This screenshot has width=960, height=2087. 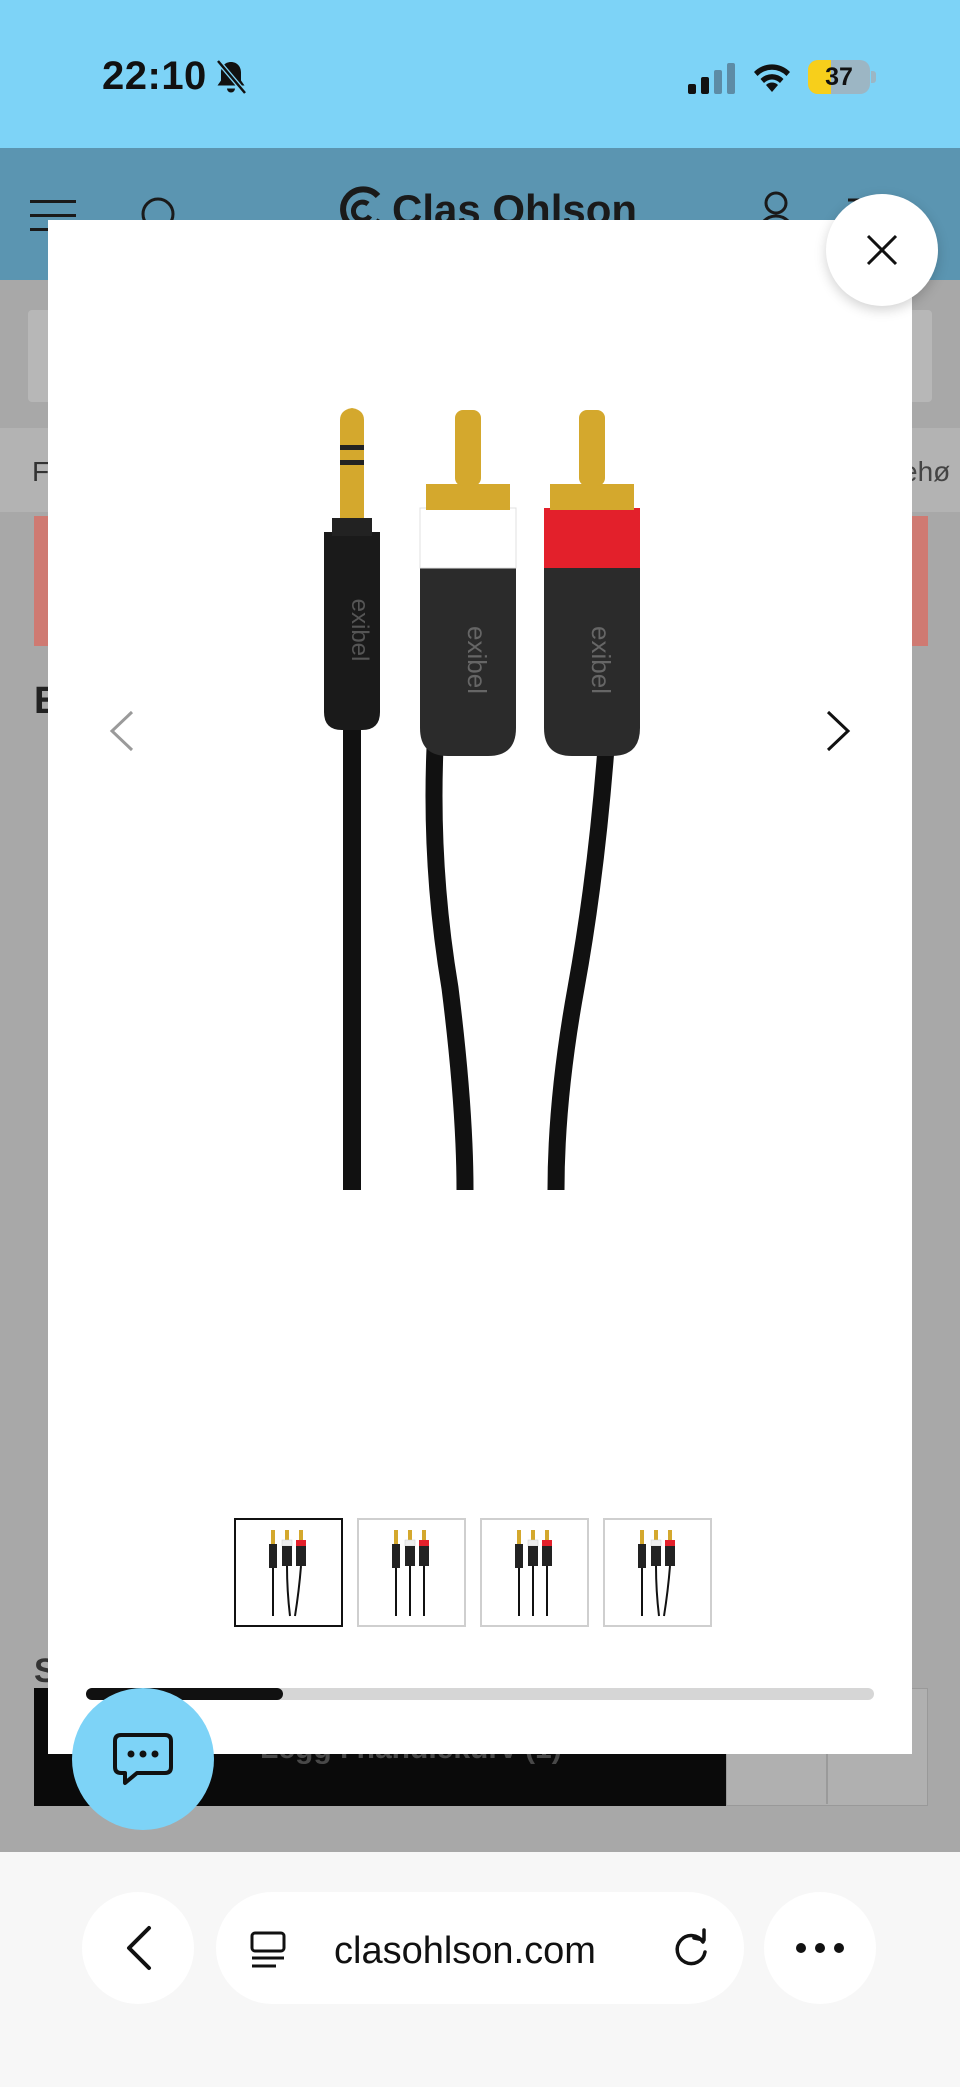 I want to click on back-icon, so click(x=139, y=1948).